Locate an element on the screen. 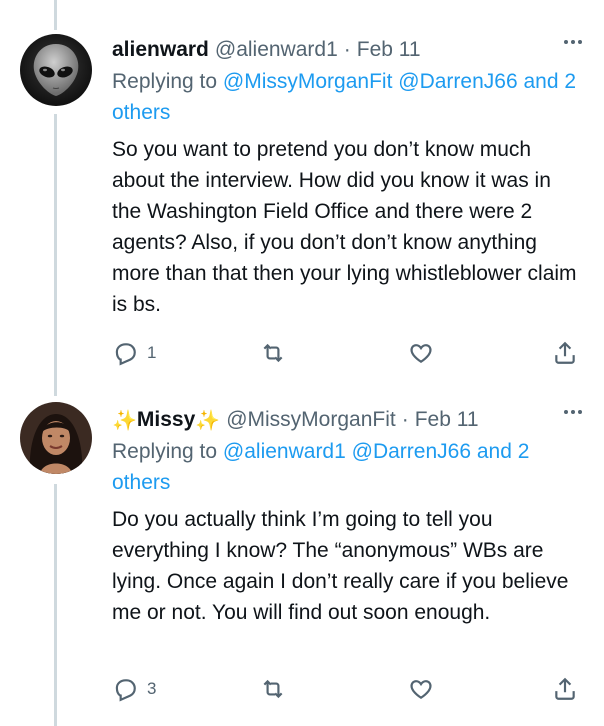 The image size is (604, 726). user-handle: @MissyMorganFit is located at coordinates (311, 420).